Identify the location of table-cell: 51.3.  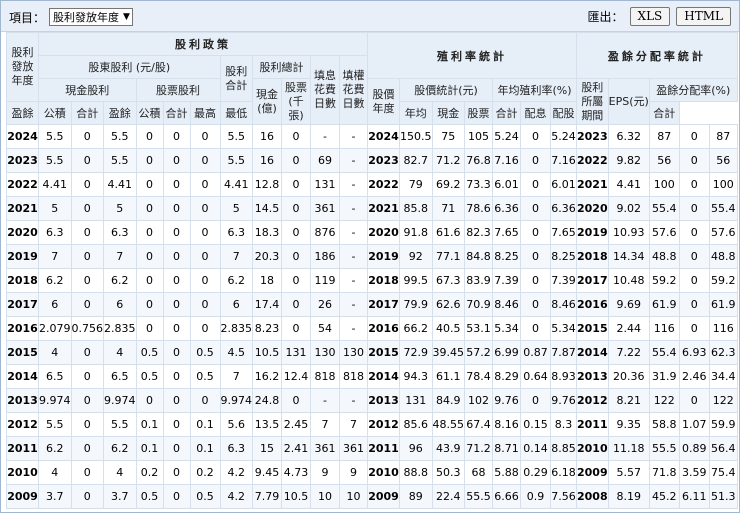
(723, 496).